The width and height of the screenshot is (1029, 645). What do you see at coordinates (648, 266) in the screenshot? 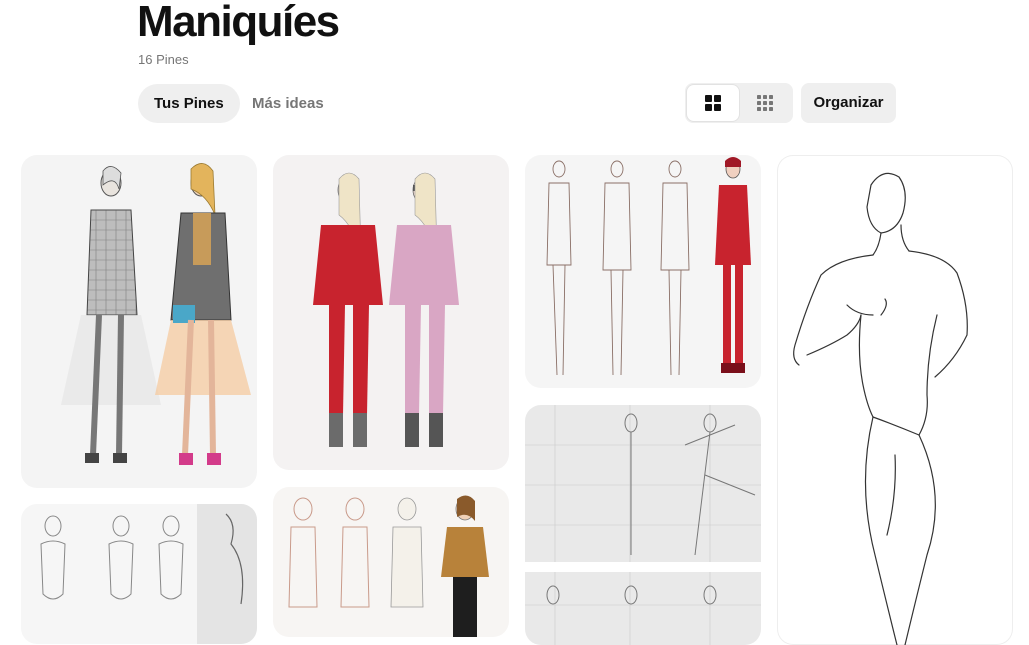
I see `pin-image-red-suit-lineup` at bounding box center [648, 266].